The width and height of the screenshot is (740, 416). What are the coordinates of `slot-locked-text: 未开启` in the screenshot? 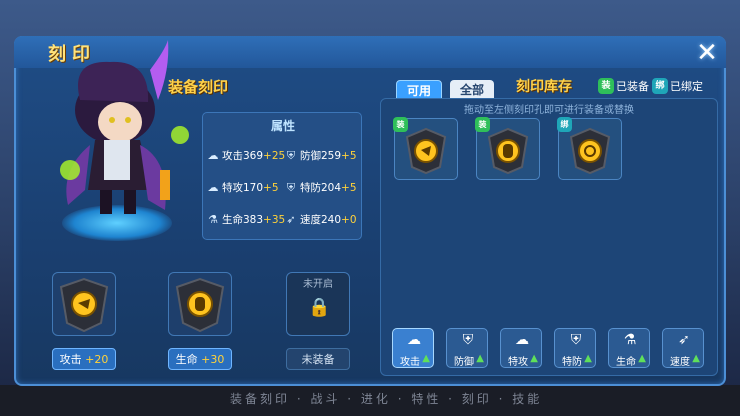 It's located at (318, 284).